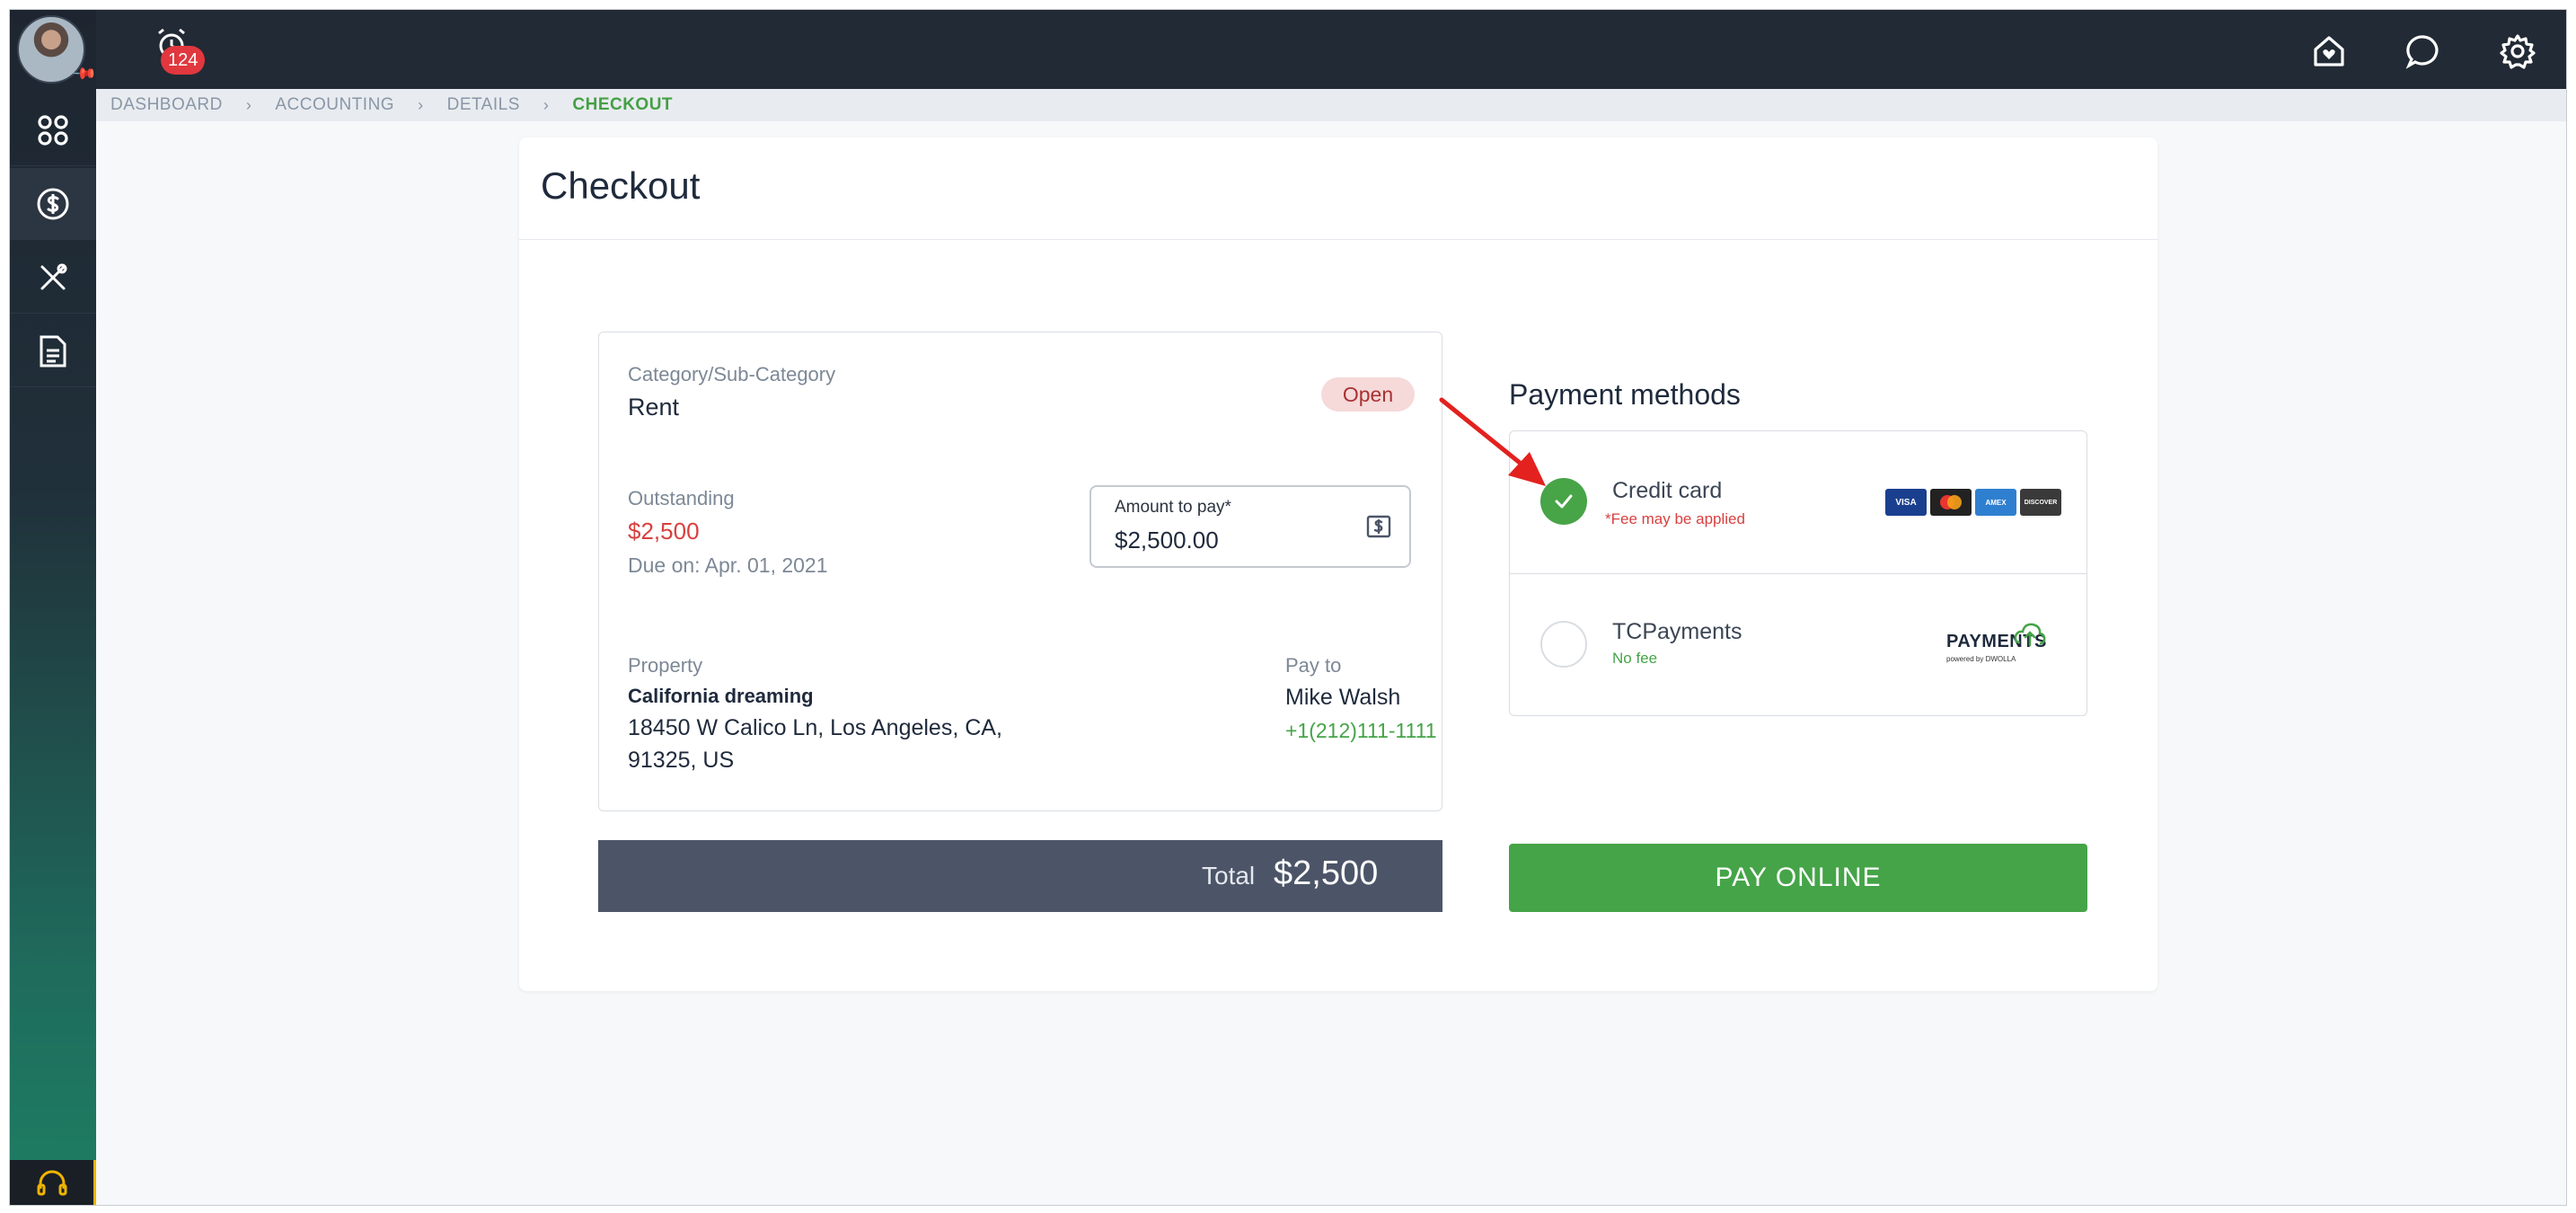 The height and width of the screenshot is (1213, 2576). Describe the element at coordinates (1677, 631) in the screenshot. I see `payment-option-name: TCPayments` at that location.